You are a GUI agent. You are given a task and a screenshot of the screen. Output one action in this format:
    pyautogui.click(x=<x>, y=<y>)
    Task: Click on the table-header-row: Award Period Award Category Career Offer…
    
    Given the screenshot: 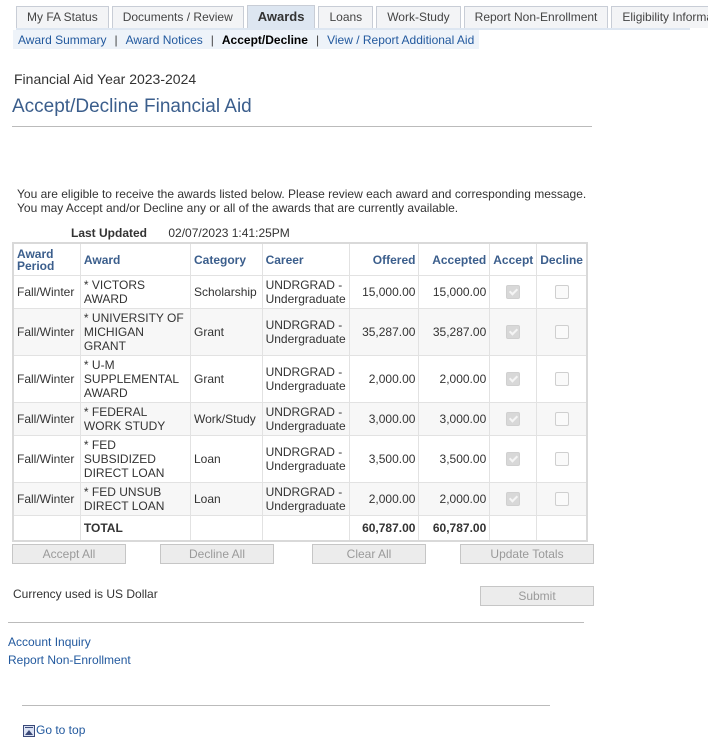 What is the action you would take?
    pyautogui.click(x=300, y=259)
    